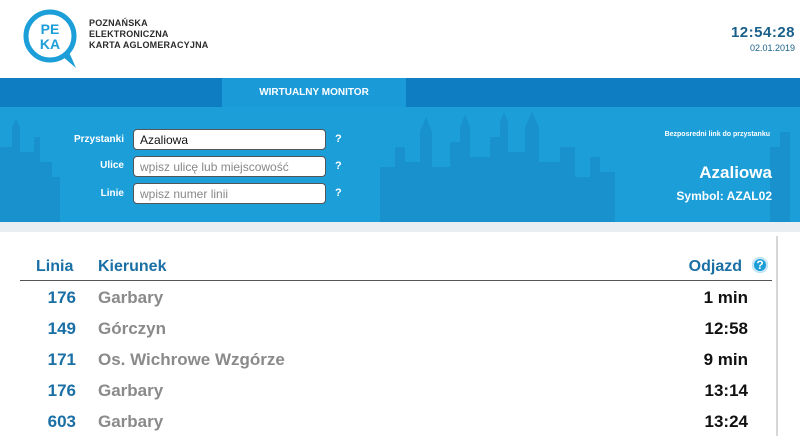 The image size is (800, 441). I want to click on logo-text-top: PE, so click(50, 29).